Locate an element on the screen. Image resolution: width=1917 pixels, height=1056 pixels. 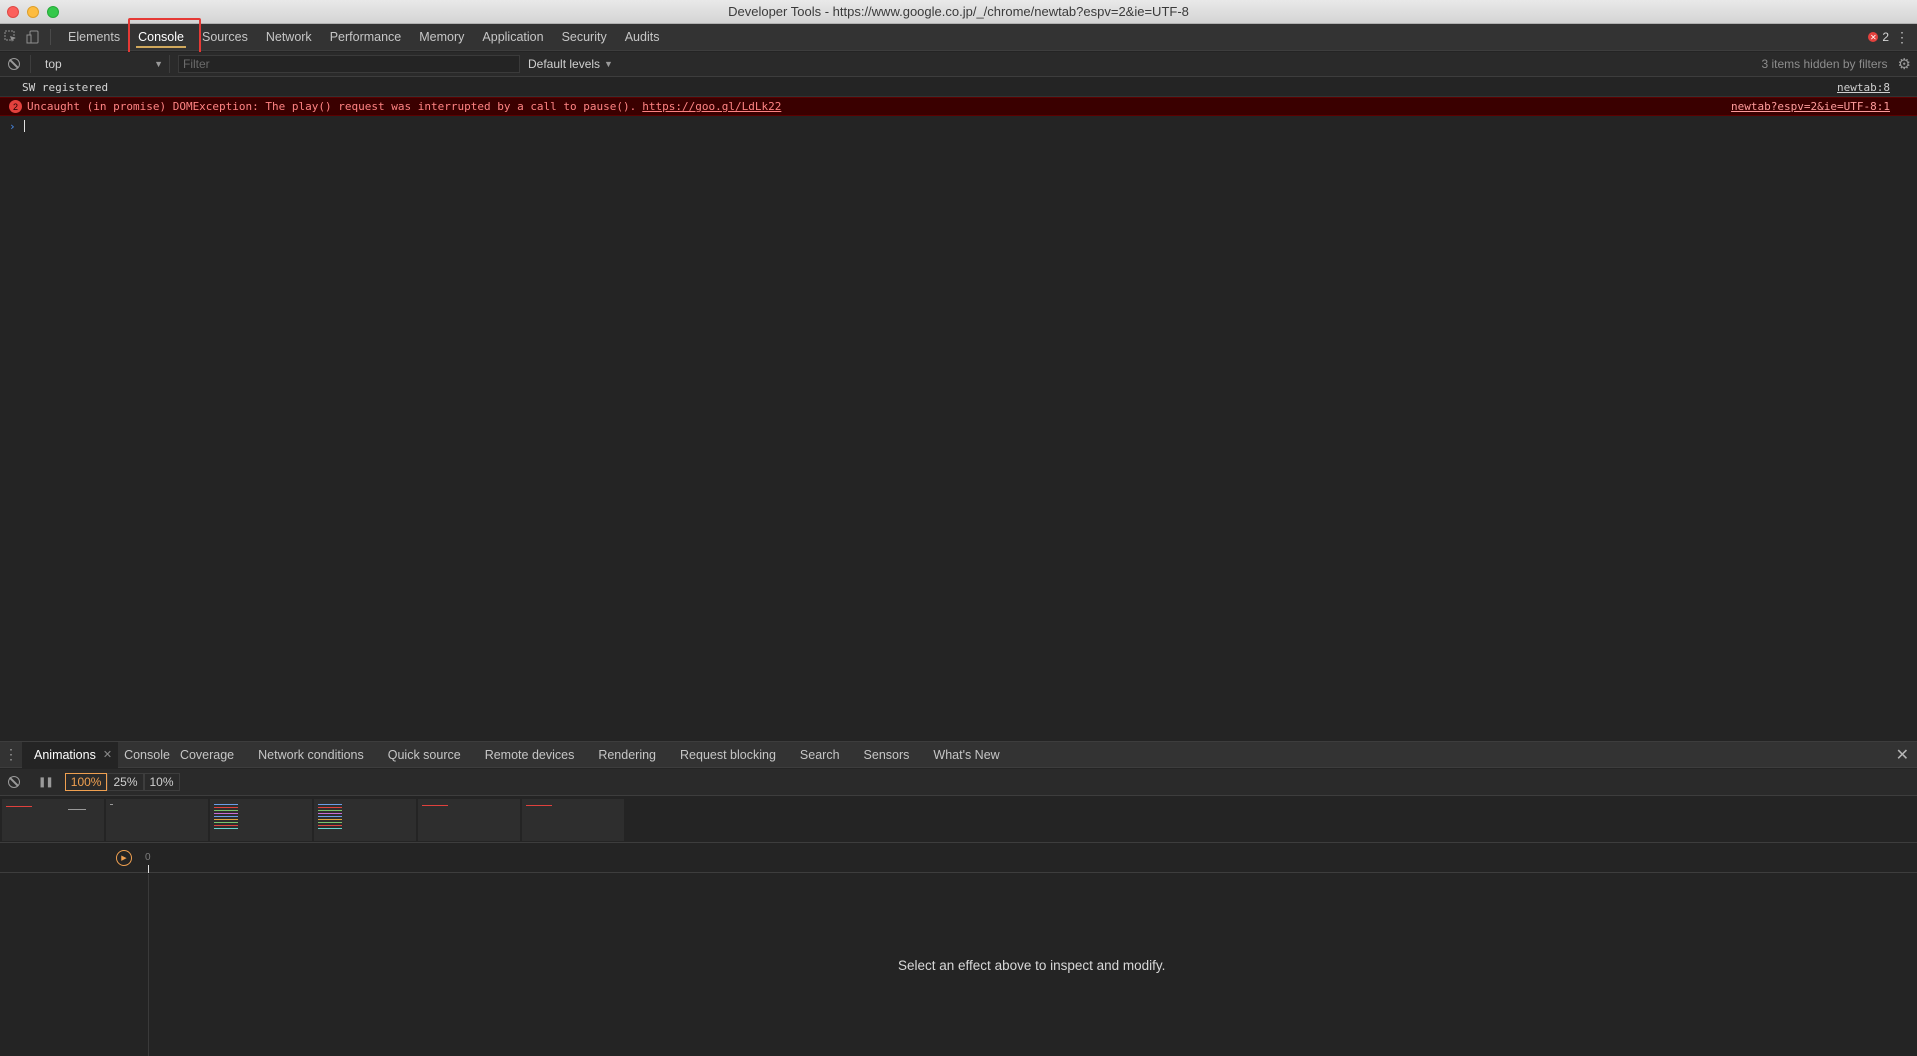
tab-application: Application is located at coordinates (512, 37).